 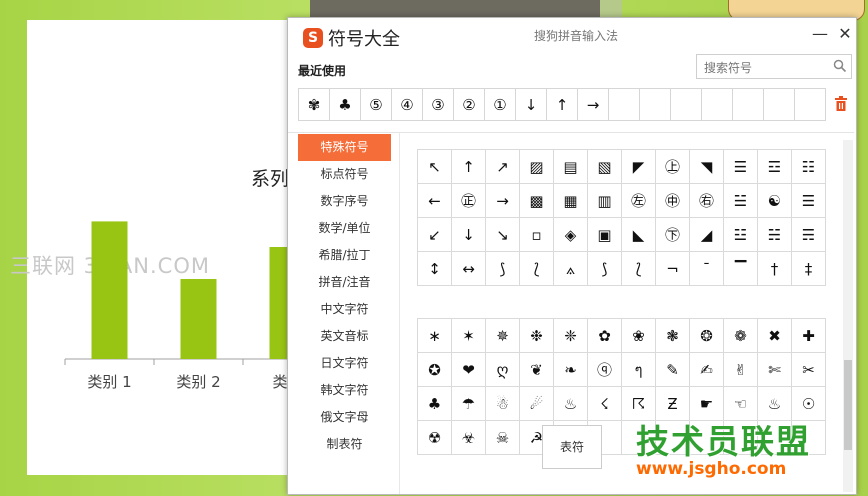 I want to click on symbol-cell: ✶, so click(x=469, y=336).